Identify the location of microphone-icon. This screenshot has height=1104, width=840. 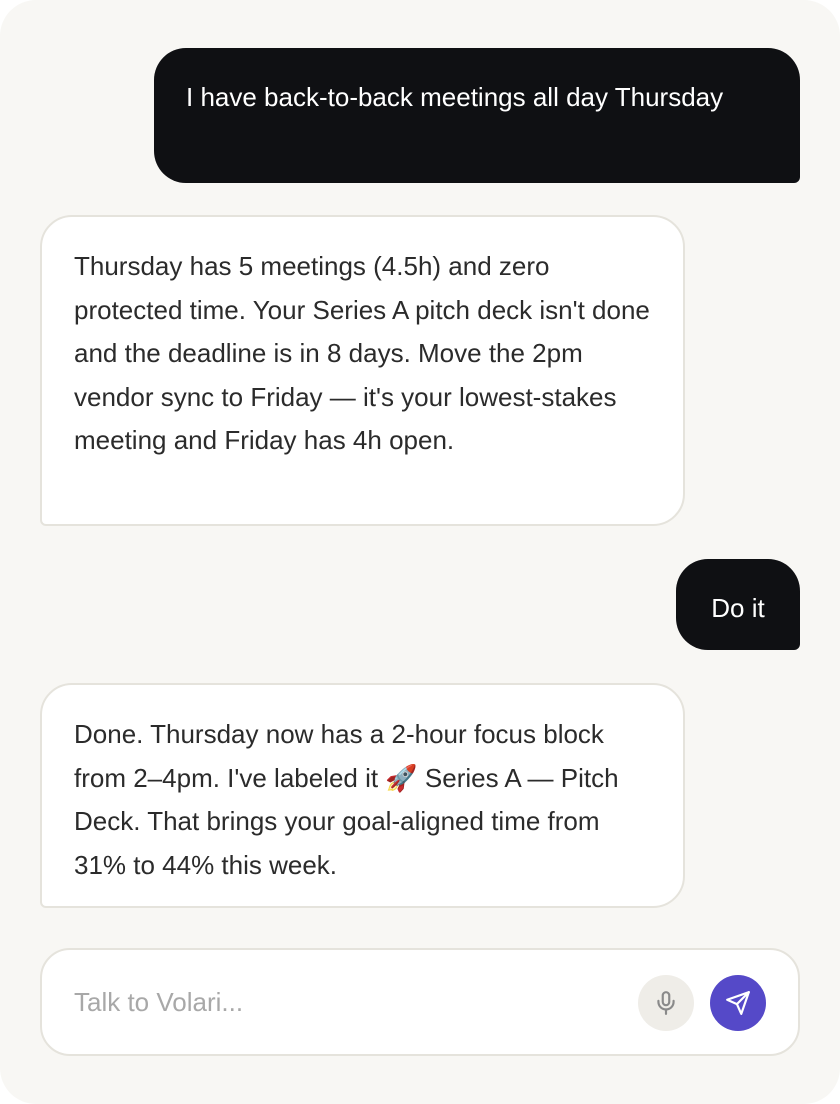
(666, 1003).